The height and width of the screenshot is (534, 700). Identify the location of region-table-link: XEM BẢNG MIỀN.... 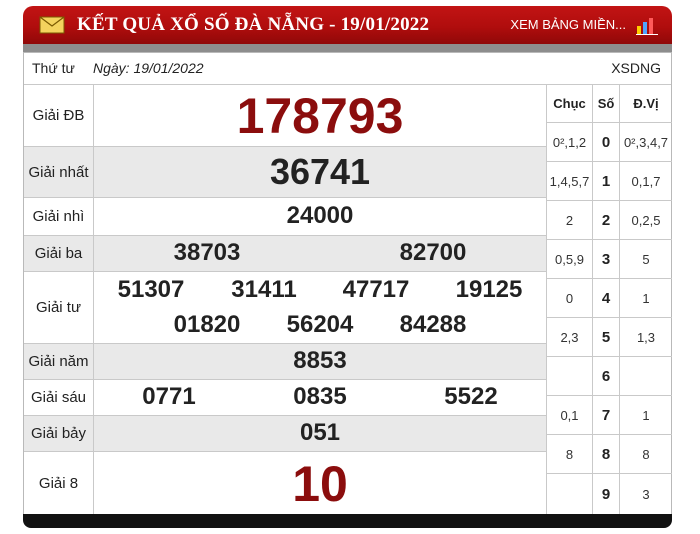
(568, 25).